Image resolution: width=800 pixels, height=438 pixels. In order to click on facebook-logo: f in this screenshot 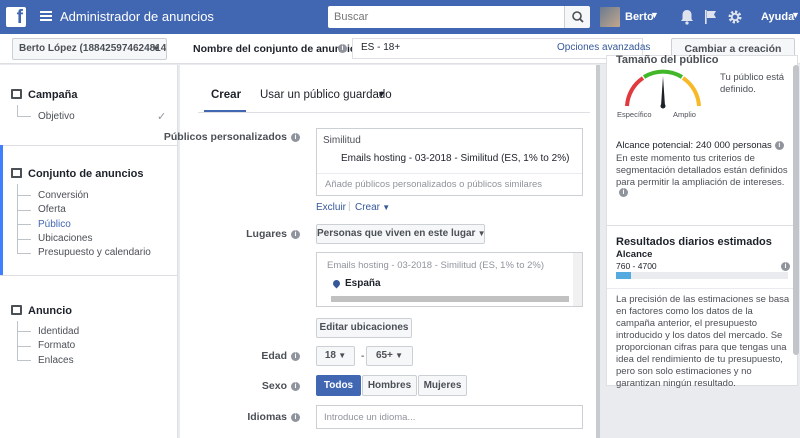, I will do `click(16, 17)`.